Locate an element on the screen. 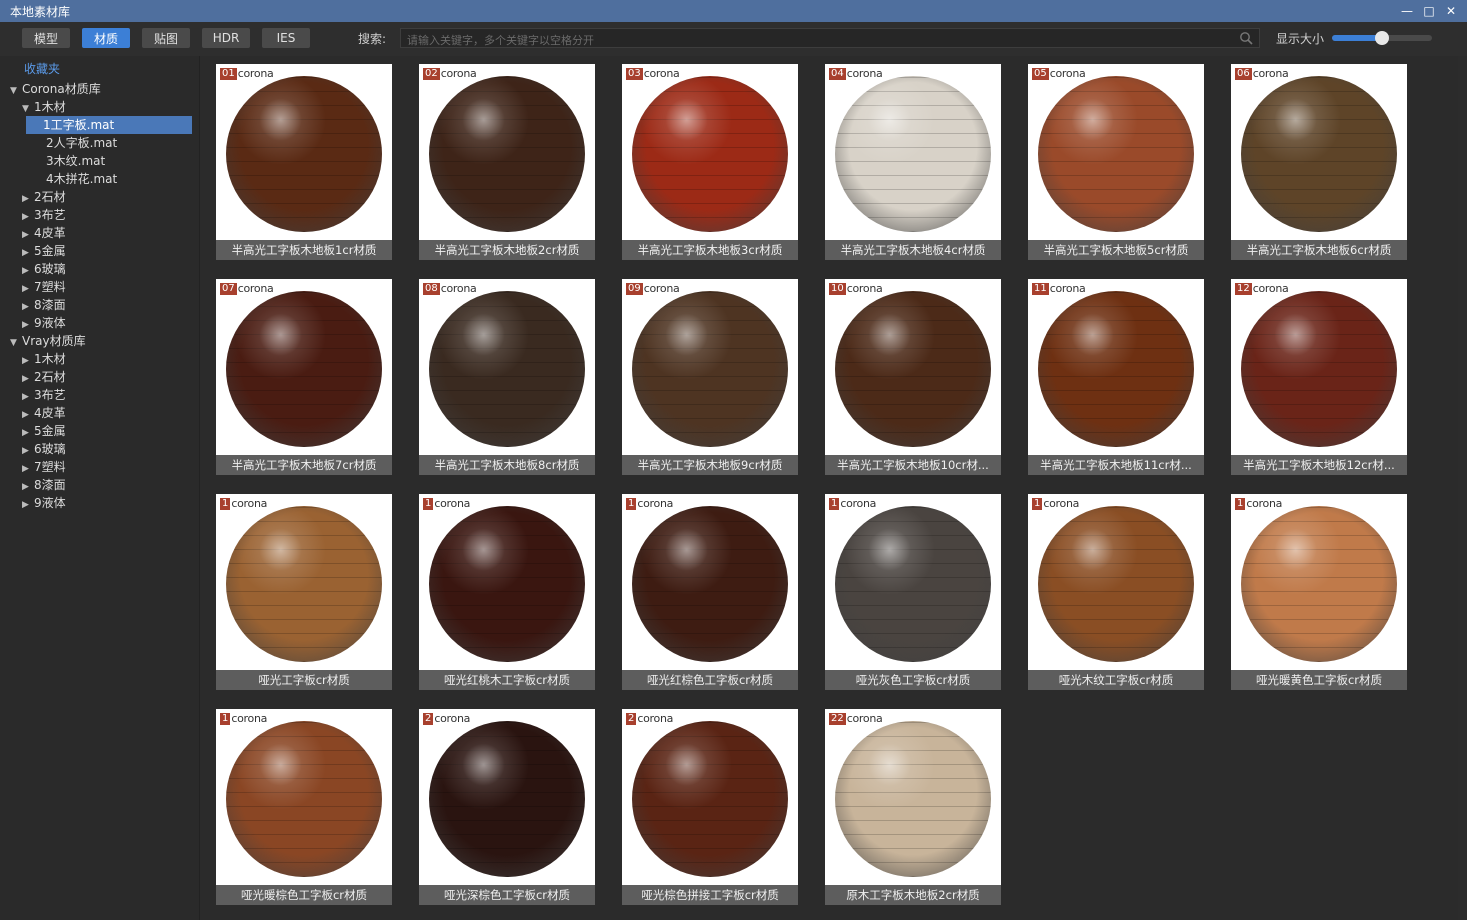 This screenshot has height=920, width=1467. tab-1: 材质 is located at coordinates (106, 38).